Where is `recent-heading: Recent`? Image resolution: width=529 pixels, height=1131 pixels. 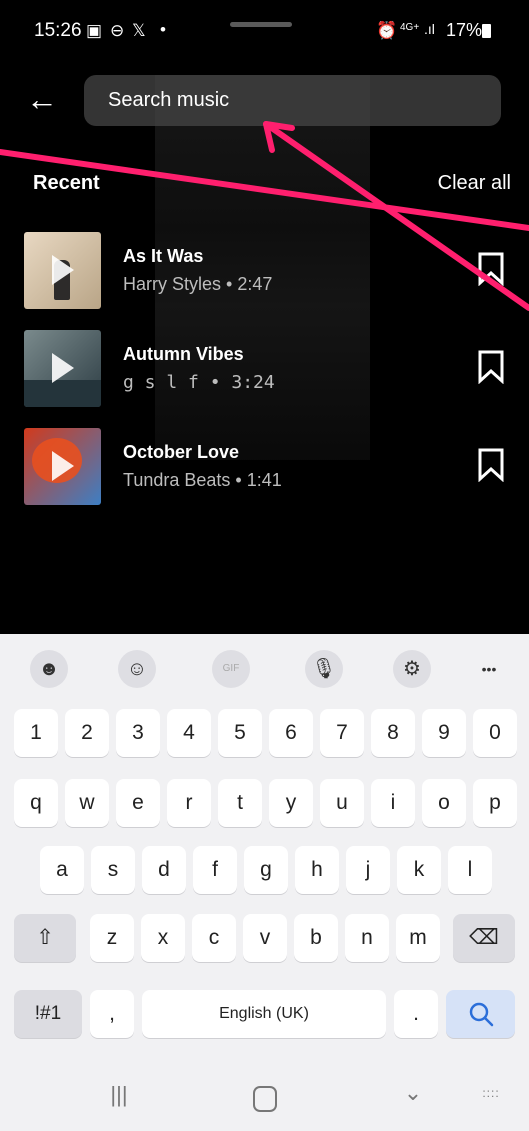 recent-heading: Recent is located at coordinates (66, 183).